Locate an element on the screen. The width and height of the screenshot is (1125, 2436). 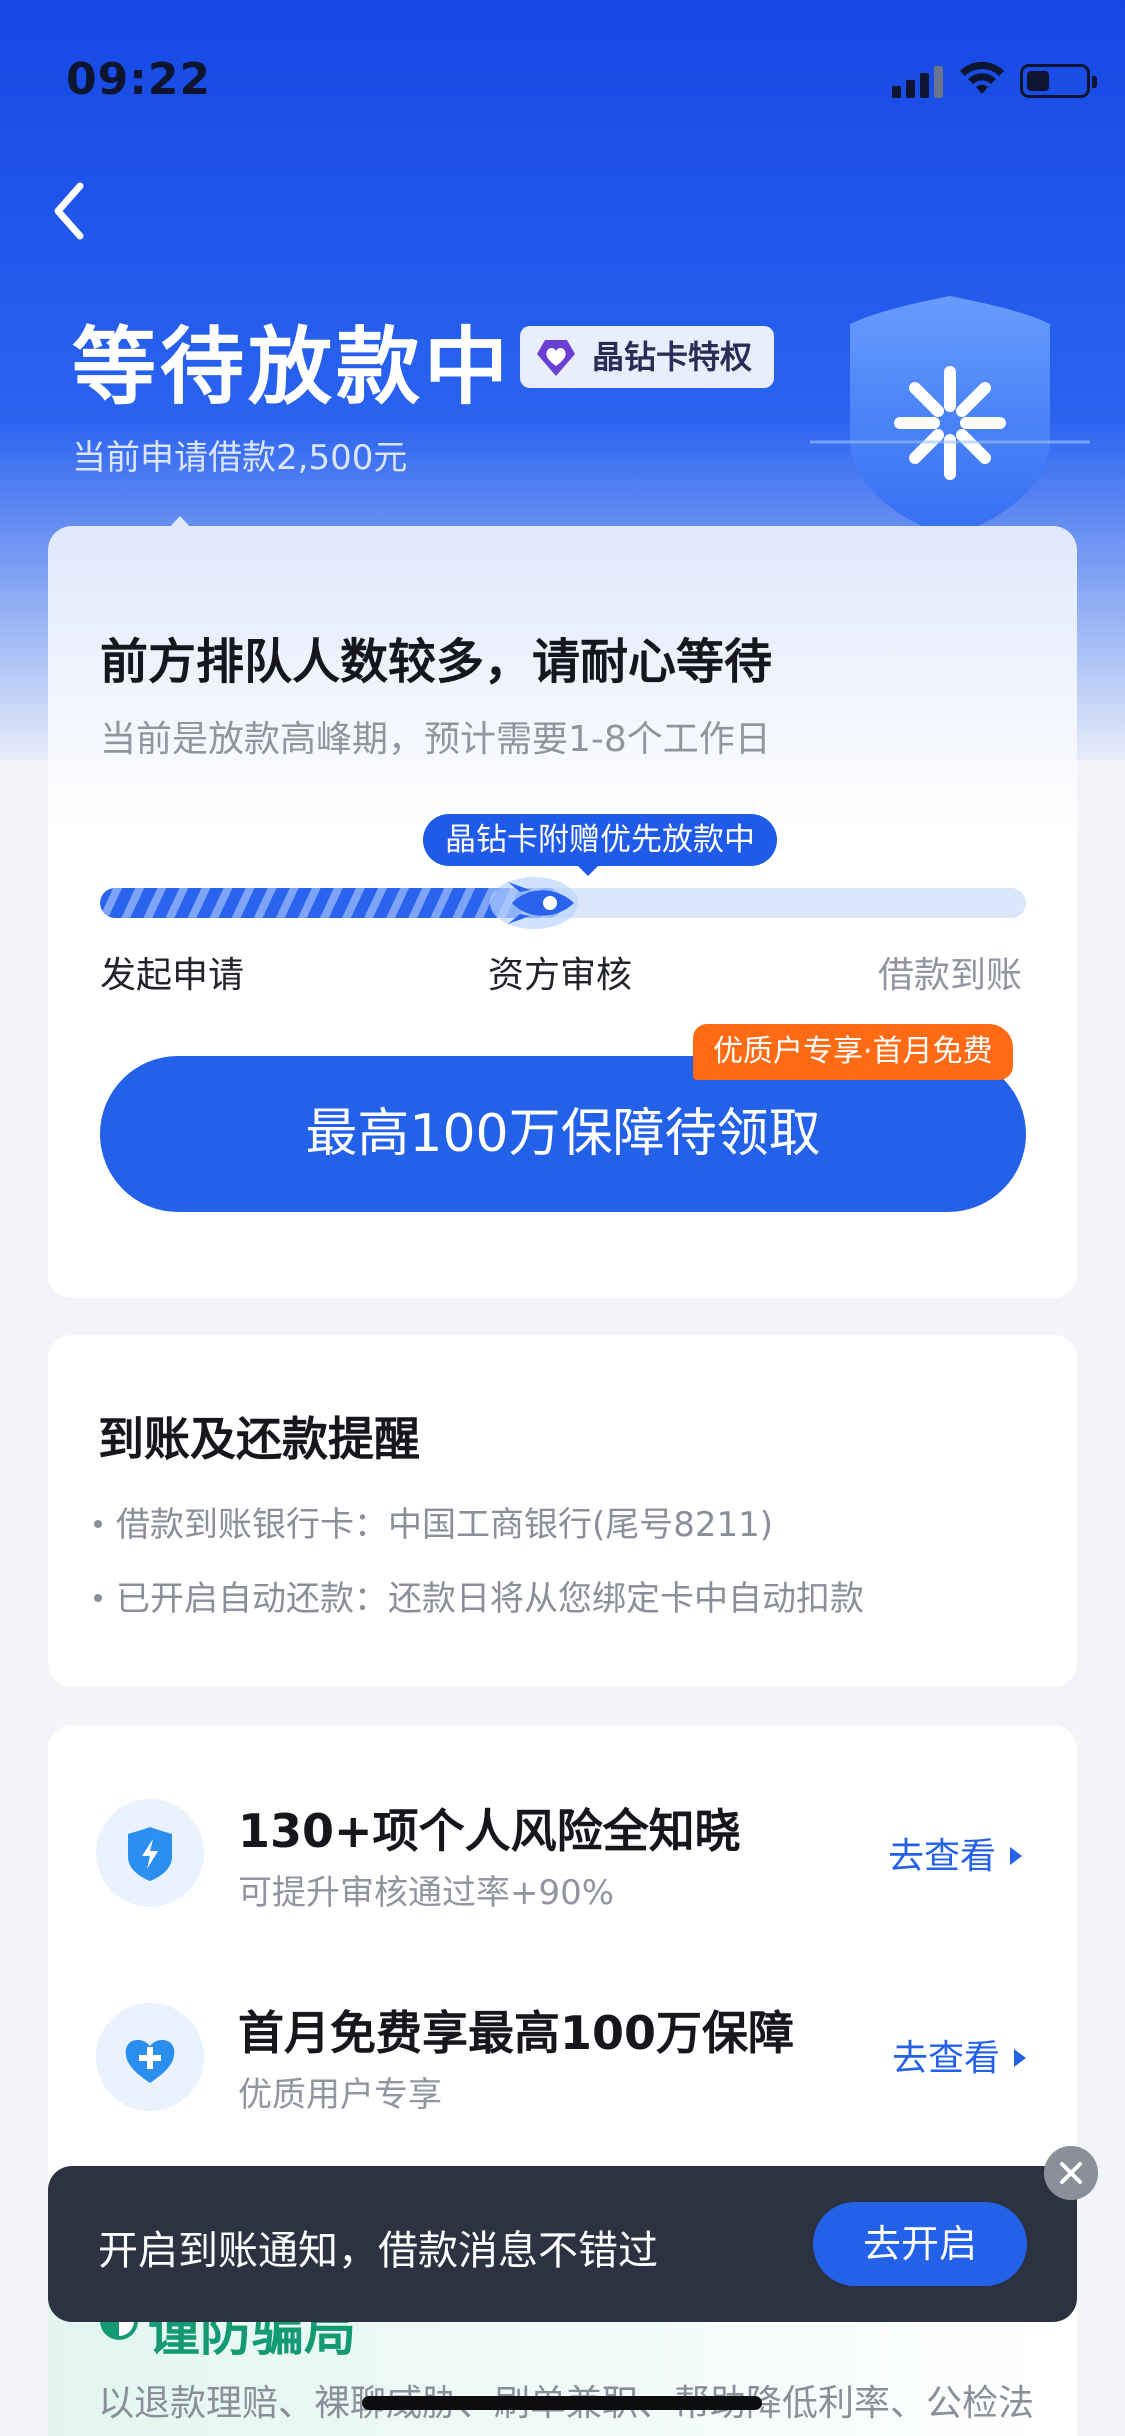
service-title-risk: 130+项个人风险全知晓 is located at coordinates (489, 1831).